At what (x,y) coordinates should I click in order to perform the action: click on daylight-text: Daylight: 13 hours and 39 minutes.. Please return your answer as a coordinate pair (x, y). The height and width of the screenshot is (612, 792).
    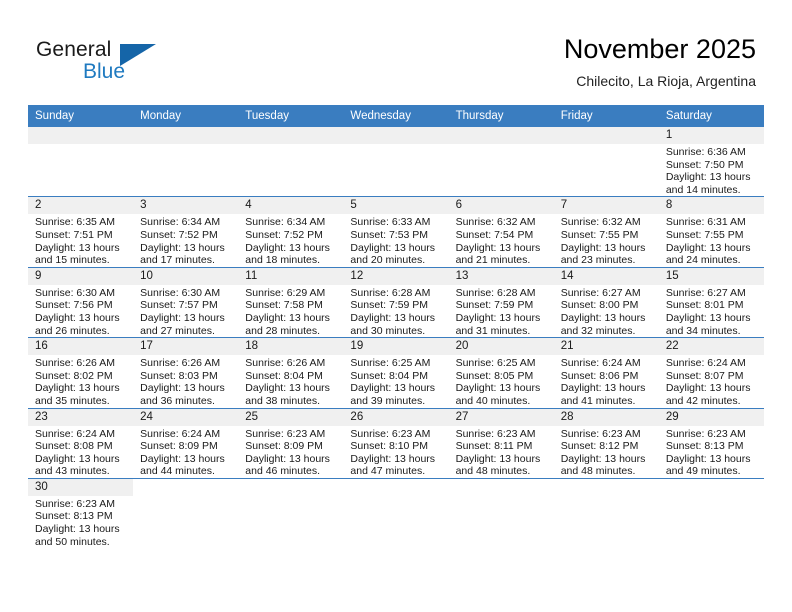
    Looking at the image, I should click on (393, 394).